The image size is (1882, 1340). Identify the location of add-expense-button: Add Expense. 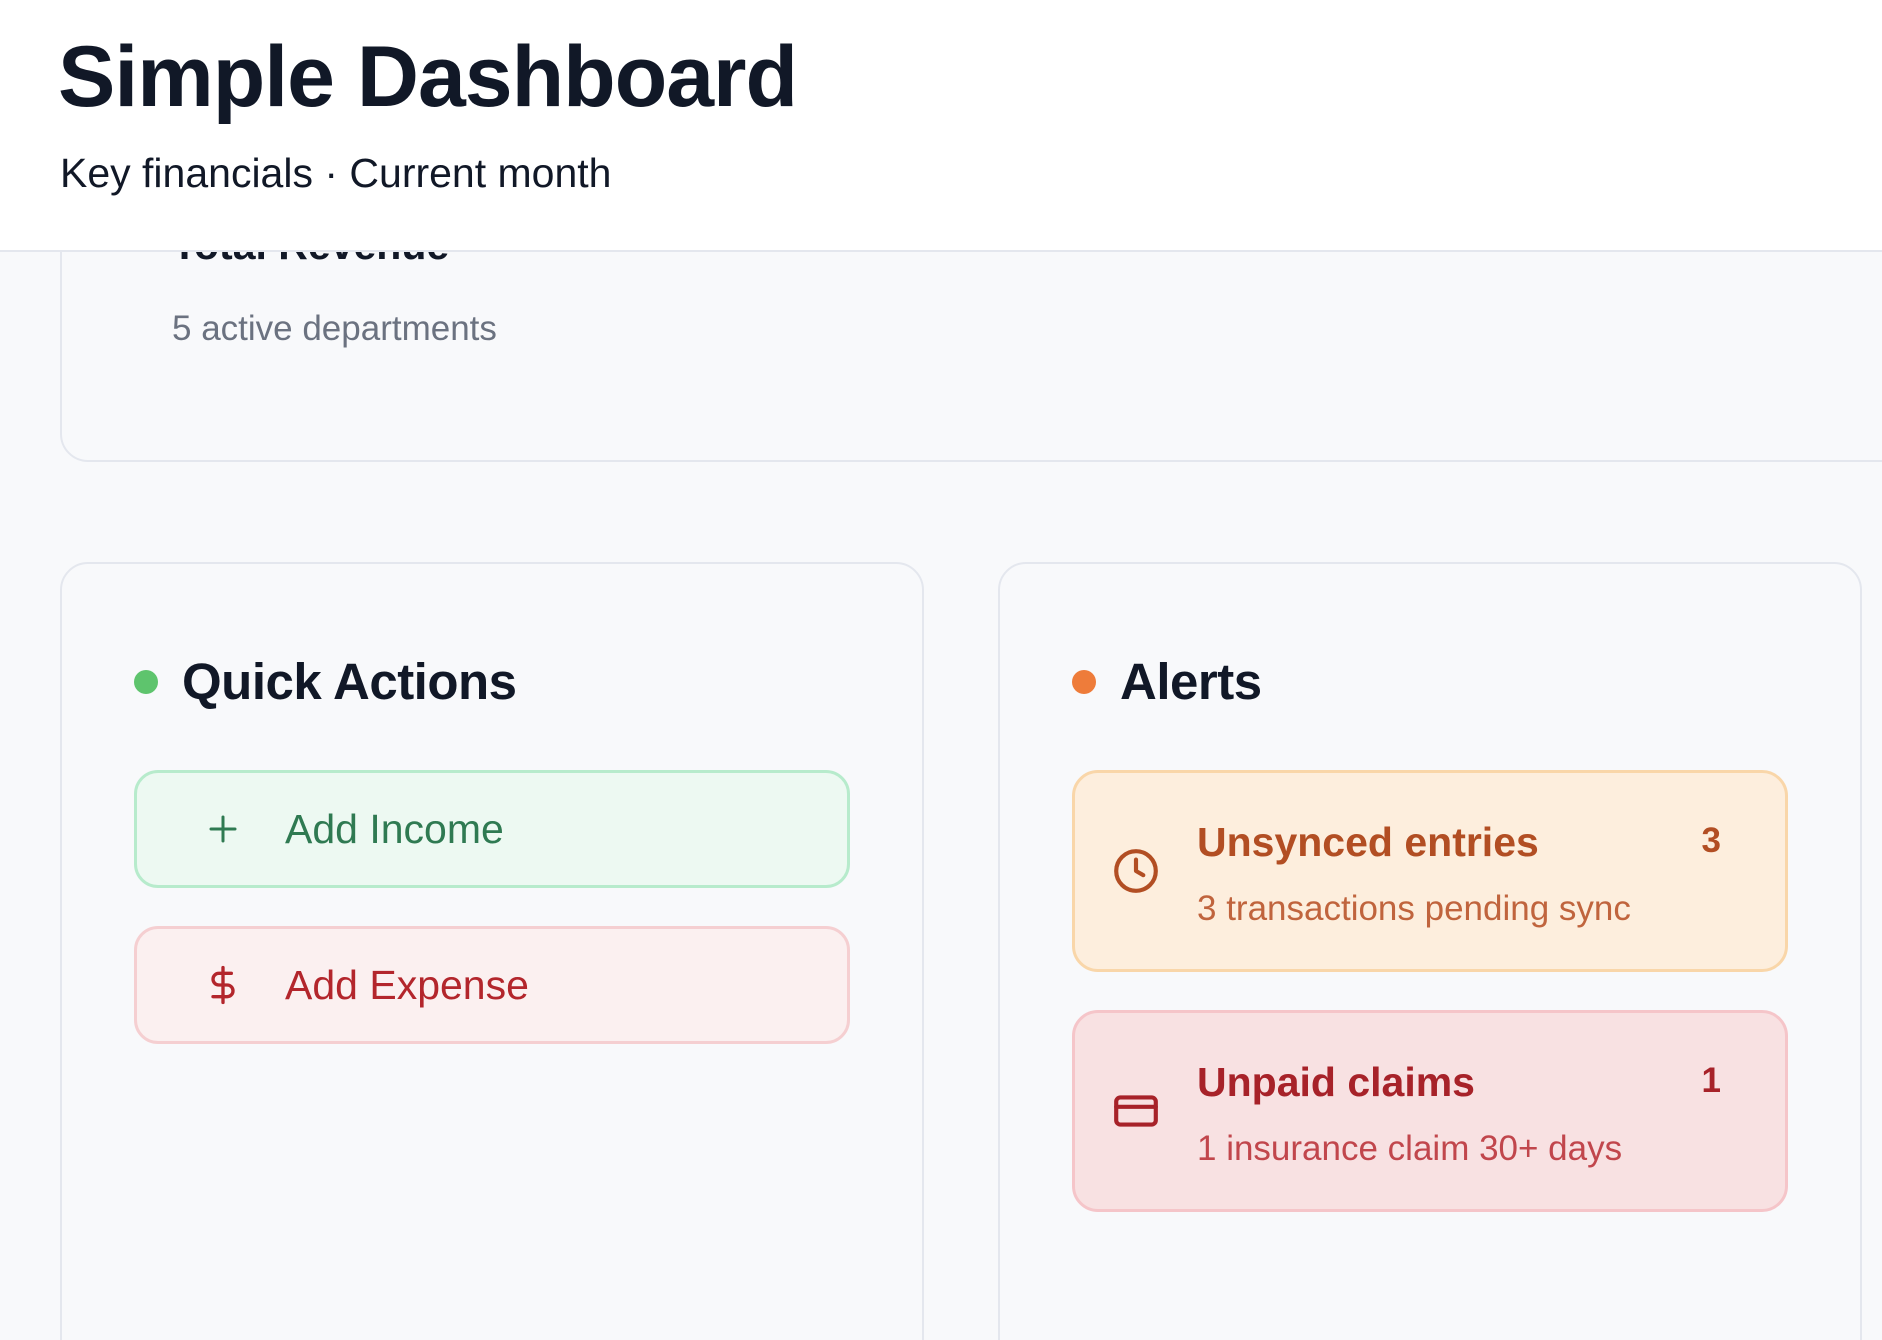
(492, 985).